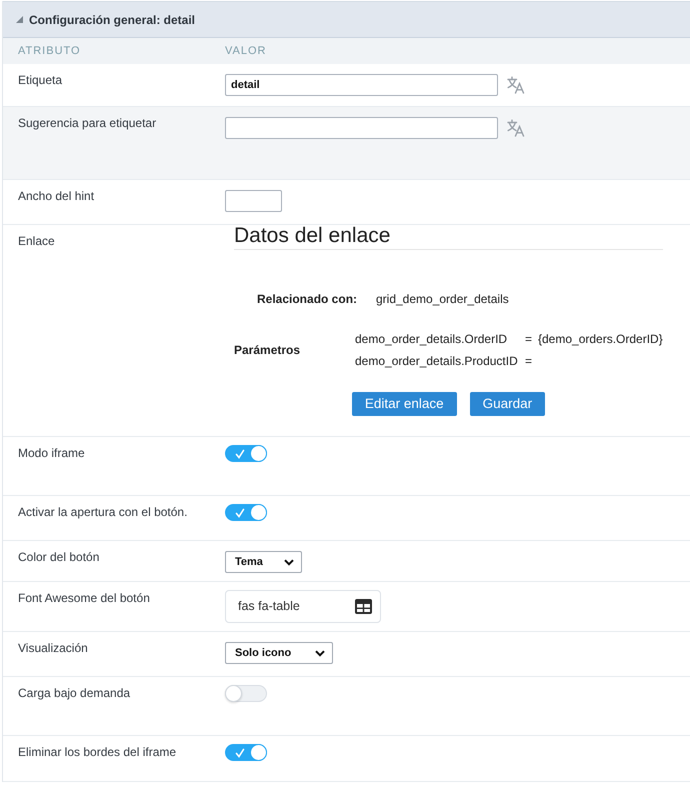 This screenshot has height=788, width=690. What do you see at coordinates (267, 350) in the screenshot?
I see `field-label: Parámetros` at bounding box center [267, 350].